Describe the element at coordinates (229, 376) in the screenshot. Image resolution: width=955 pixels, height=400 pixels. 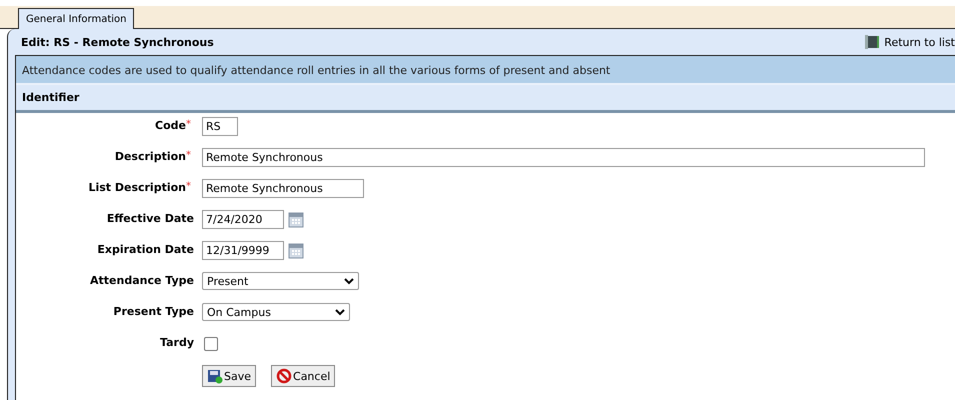
I see `save-button: Save` at that location.